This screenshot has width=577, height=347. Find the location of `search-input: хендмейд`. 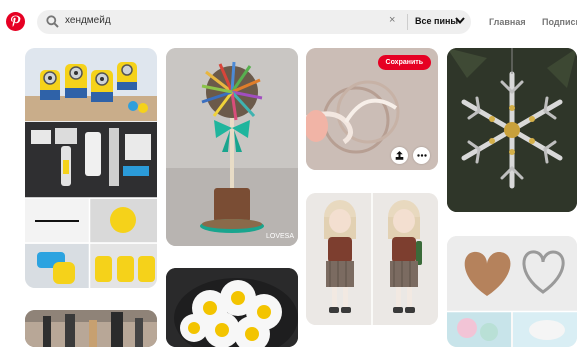

search-input: хендмейд is located at coordinates (88, 20).